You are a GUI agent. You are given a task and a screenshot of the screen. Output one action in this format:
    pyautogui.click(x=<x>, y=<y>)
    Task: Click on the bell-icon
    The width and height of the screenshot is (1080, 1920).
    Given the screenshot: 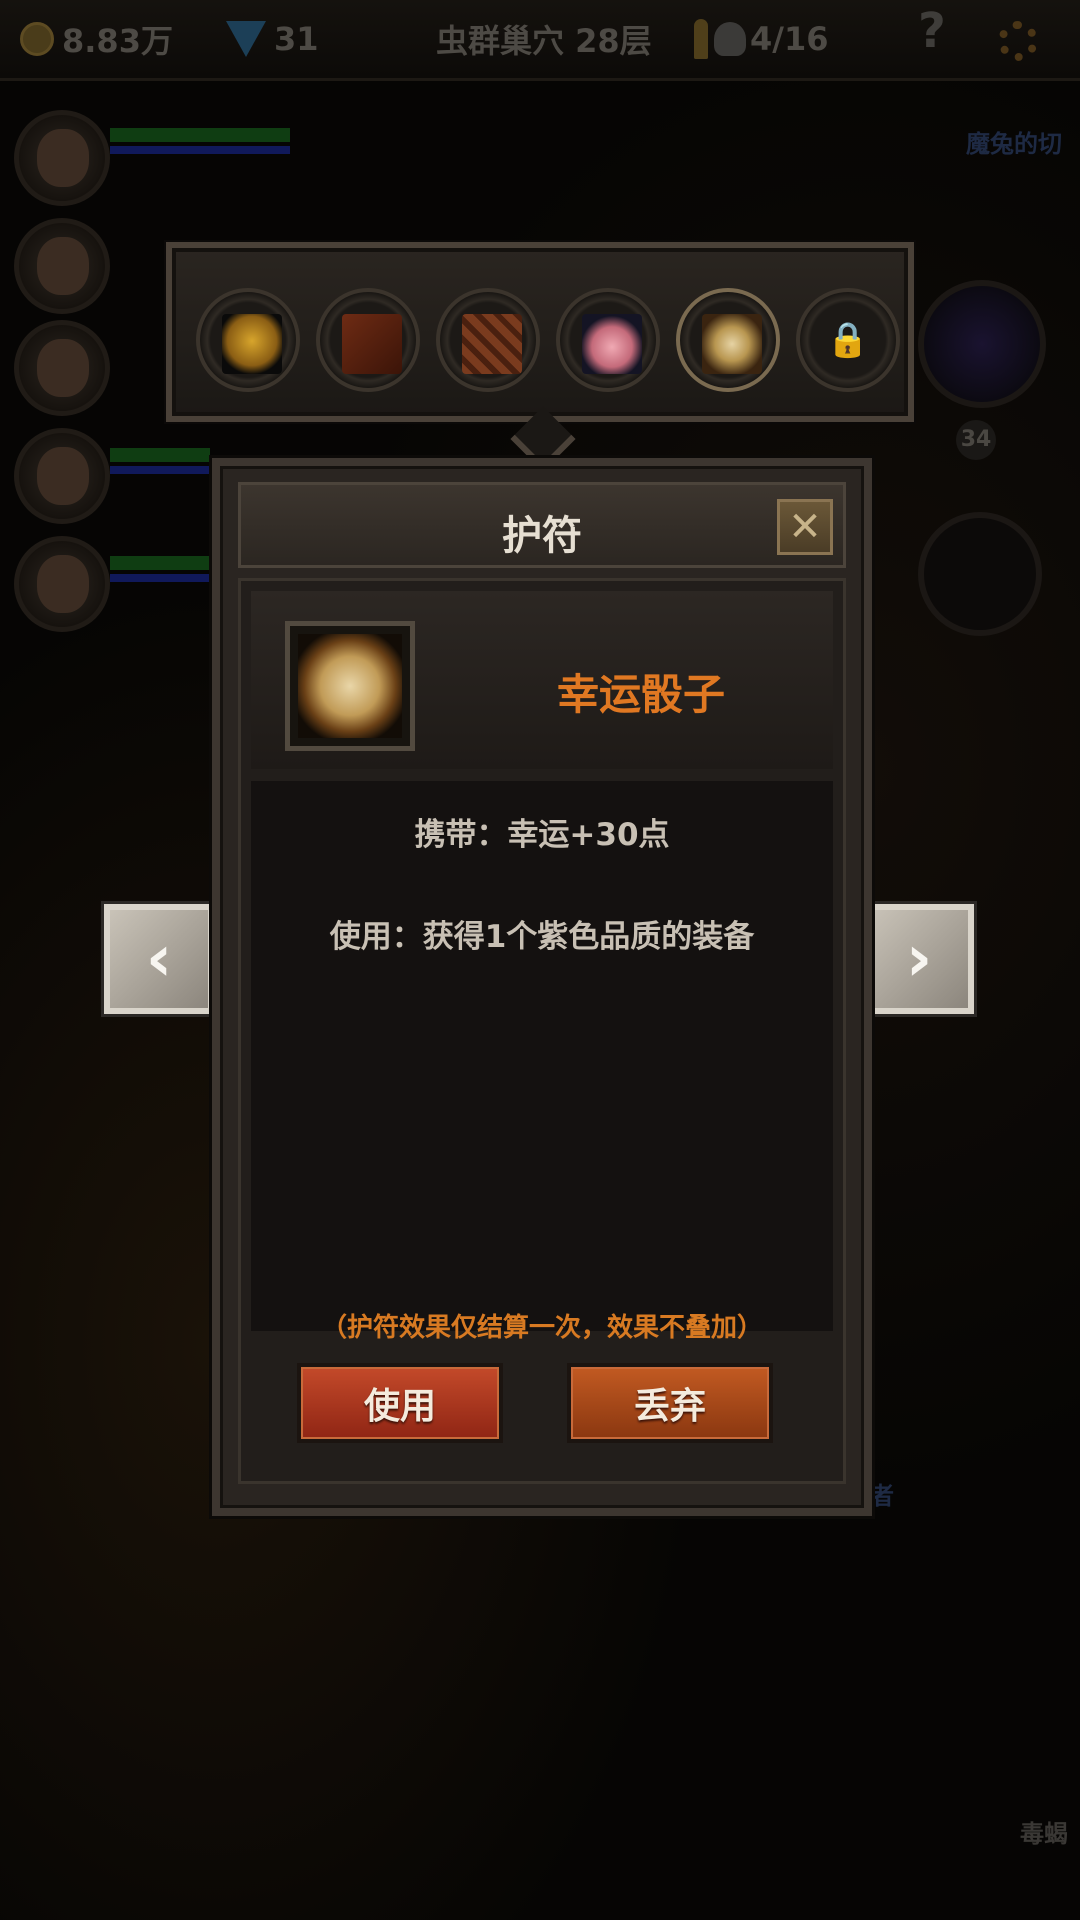 What is the action you would take?
    pyautogui.click(x=252, y=344)
    